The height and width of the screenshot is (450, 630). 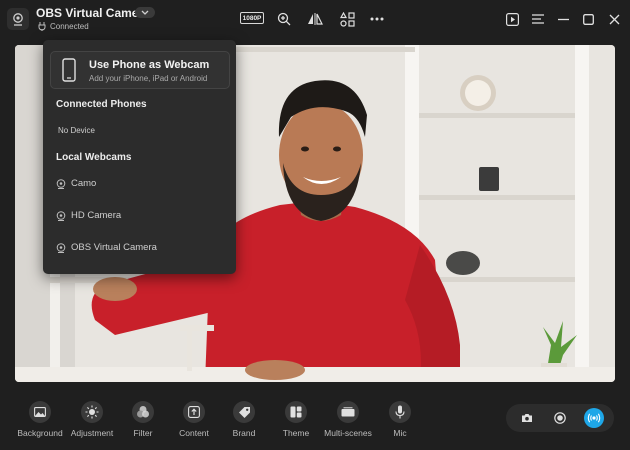 I want to click on tool-label: Multi-scenes, so click(x=348, y=433).